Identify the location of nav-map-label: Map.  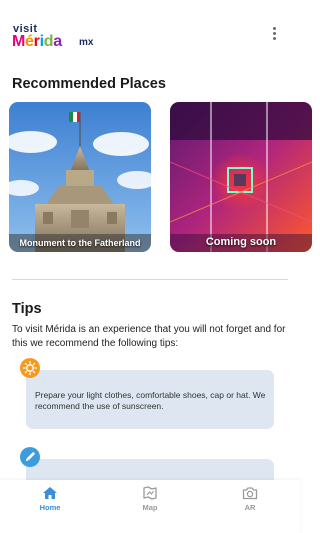
(150, 507).